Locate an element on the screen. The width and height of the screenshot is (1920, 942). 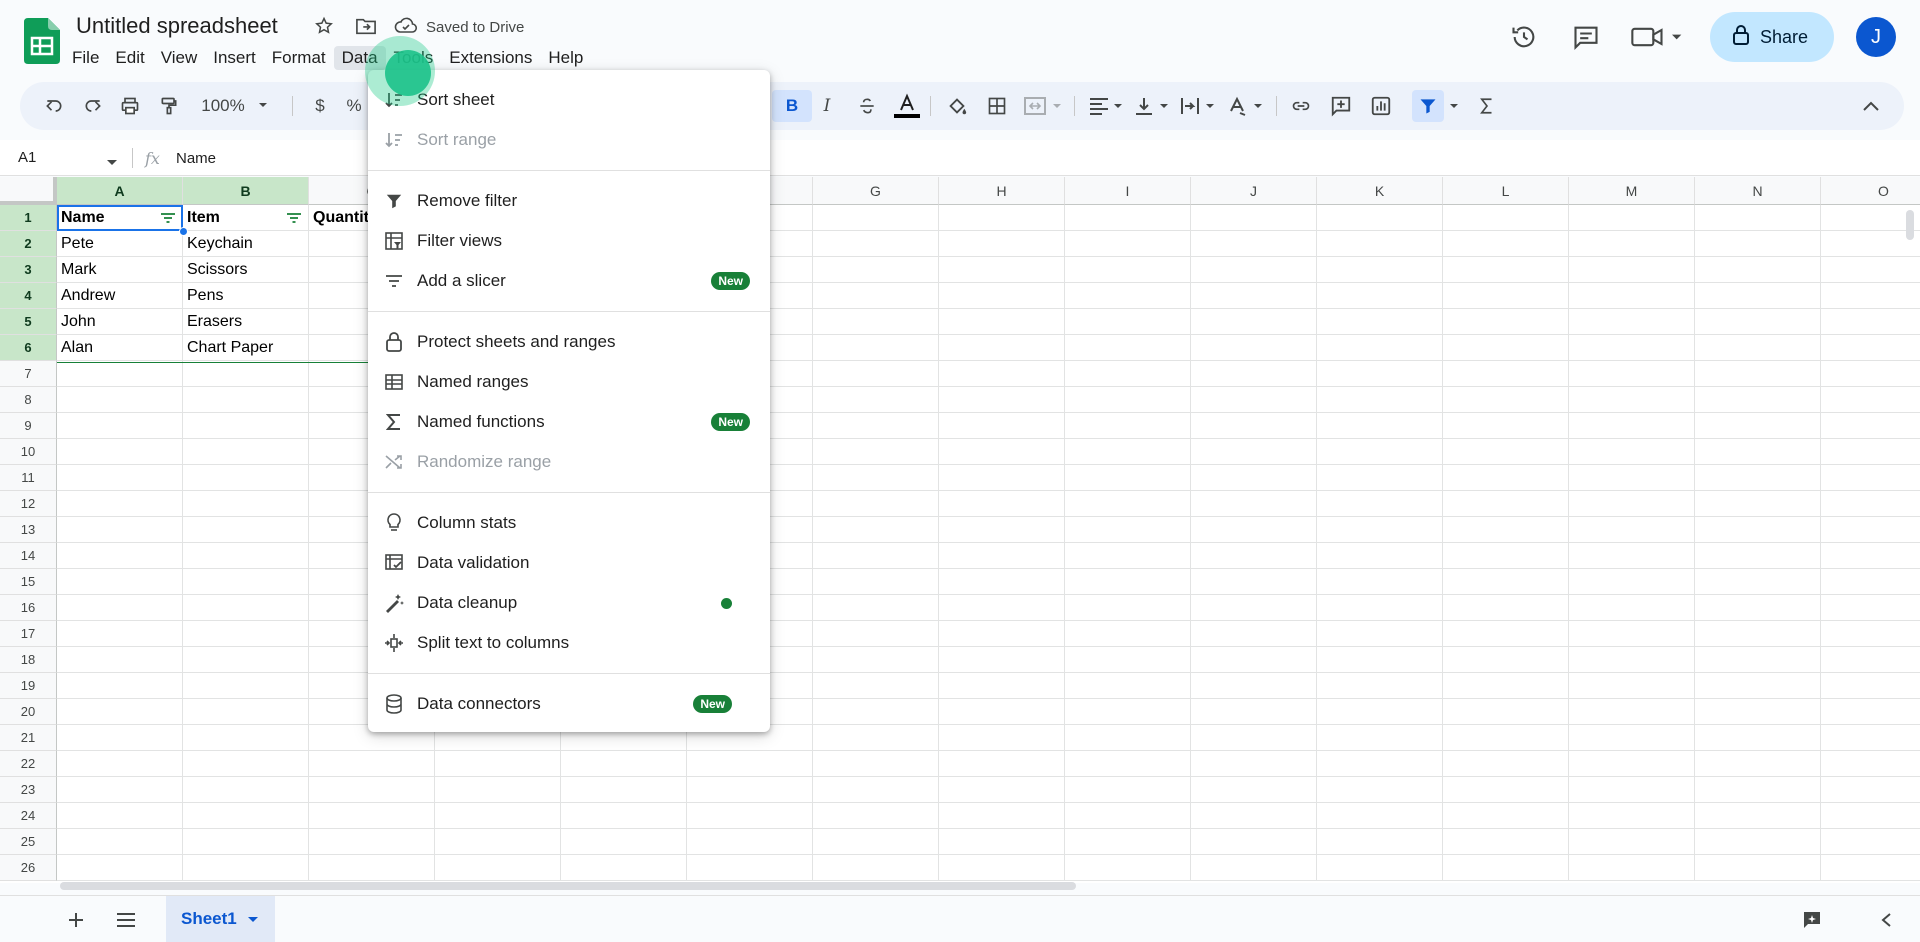
cell-h3 is located at coordinates (1002, 270).